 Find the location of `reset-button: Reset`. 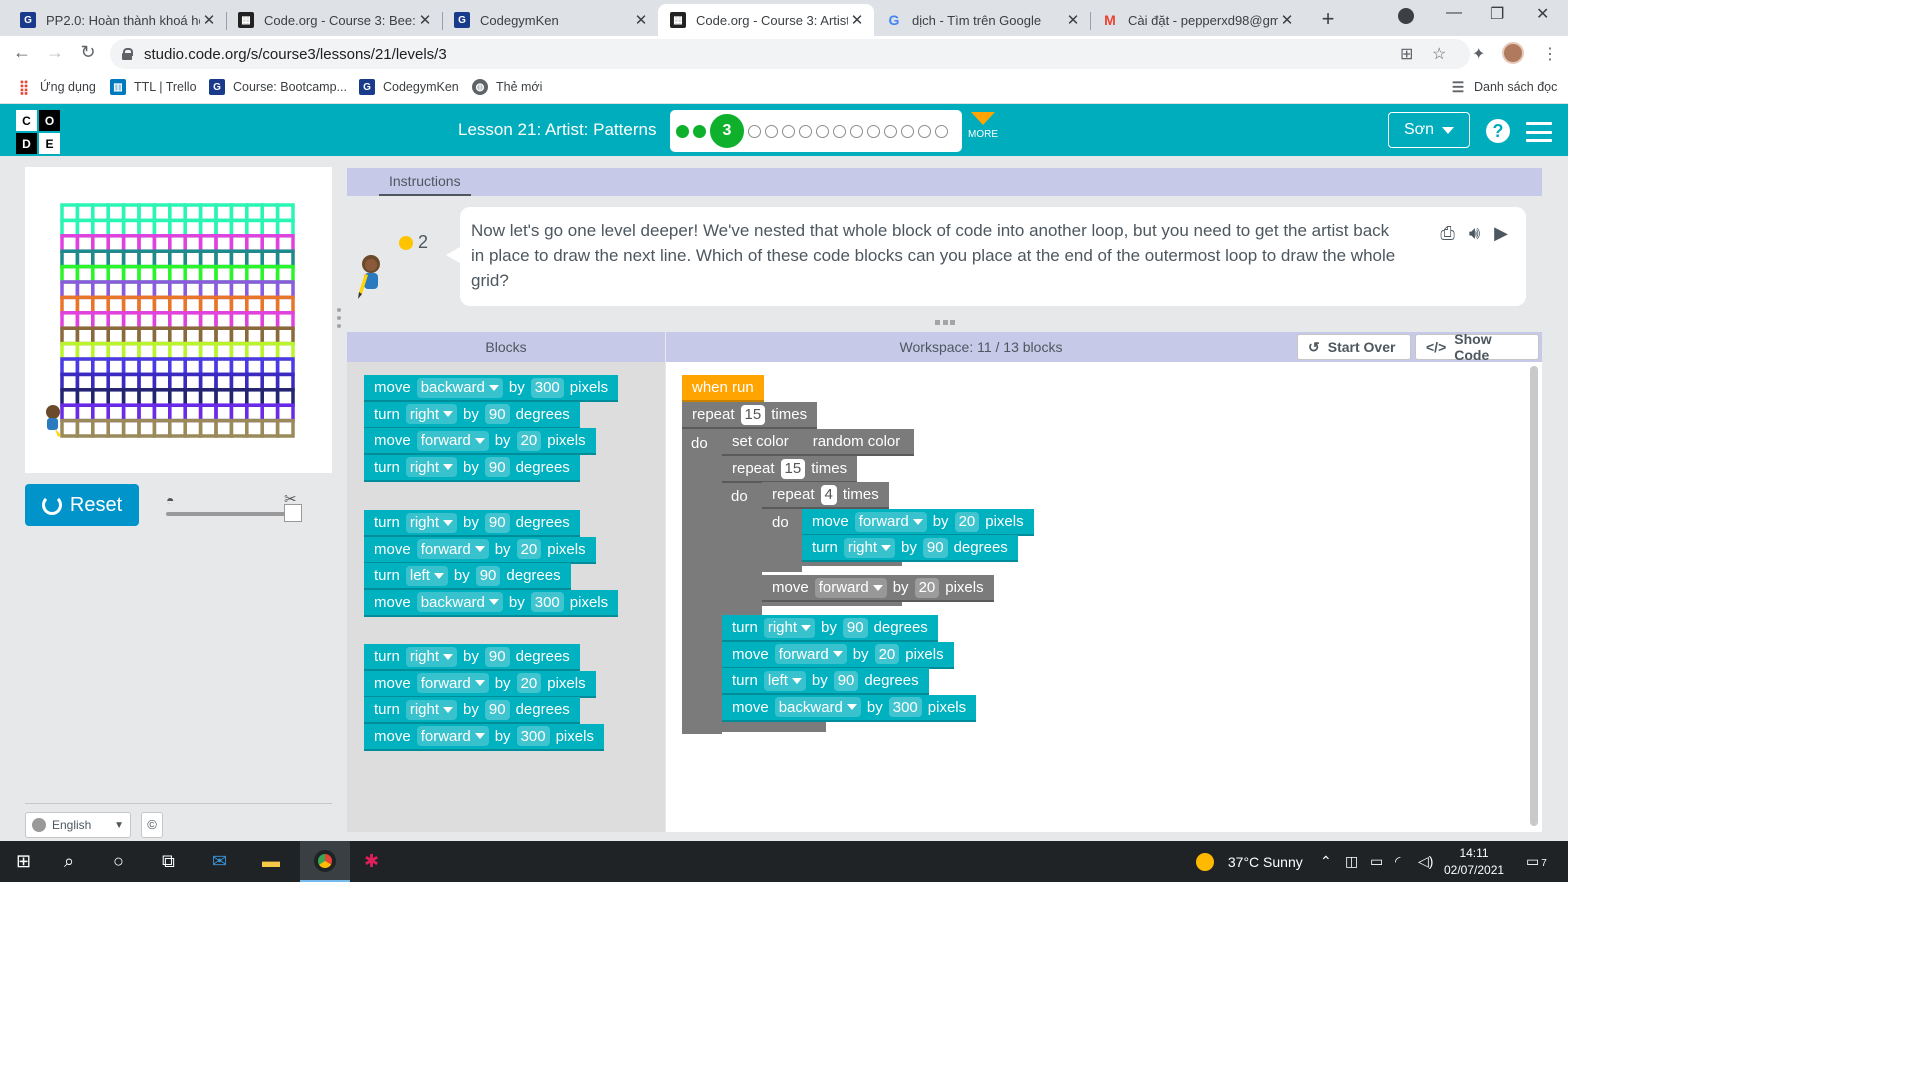

reset-button: Reset is located at coordinates (82, 505).